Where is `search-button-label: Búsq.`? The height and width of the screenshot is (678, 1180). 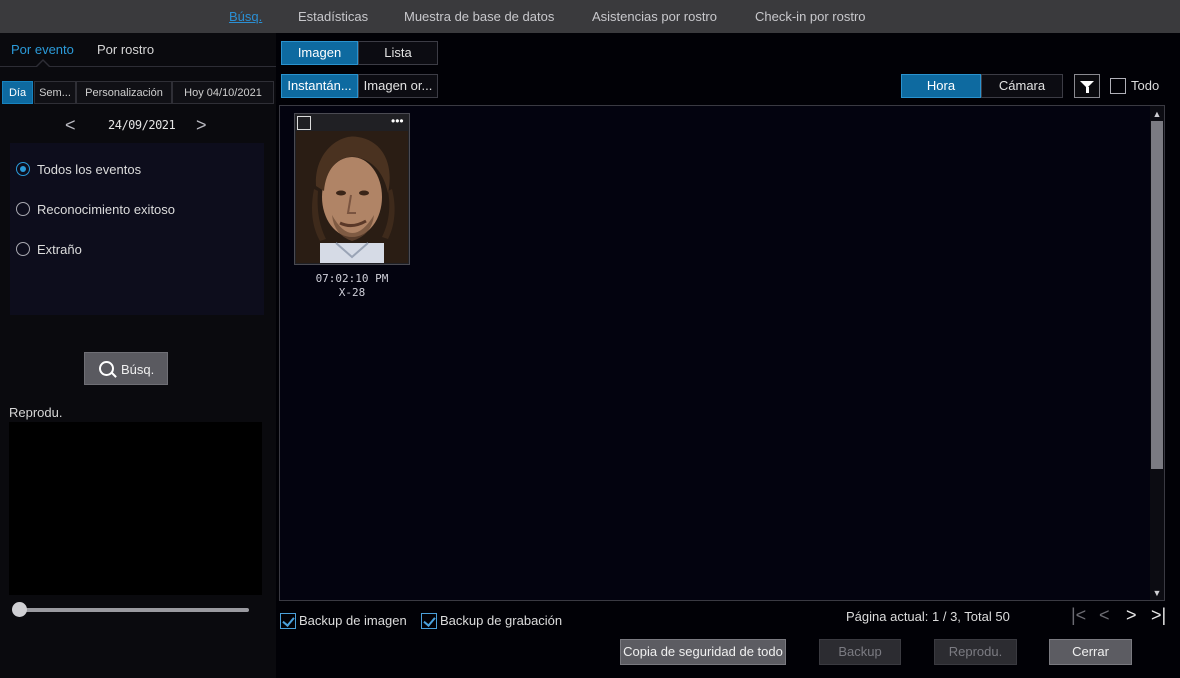
search-button-label: Búsq. is located at coordinates (138, 369).